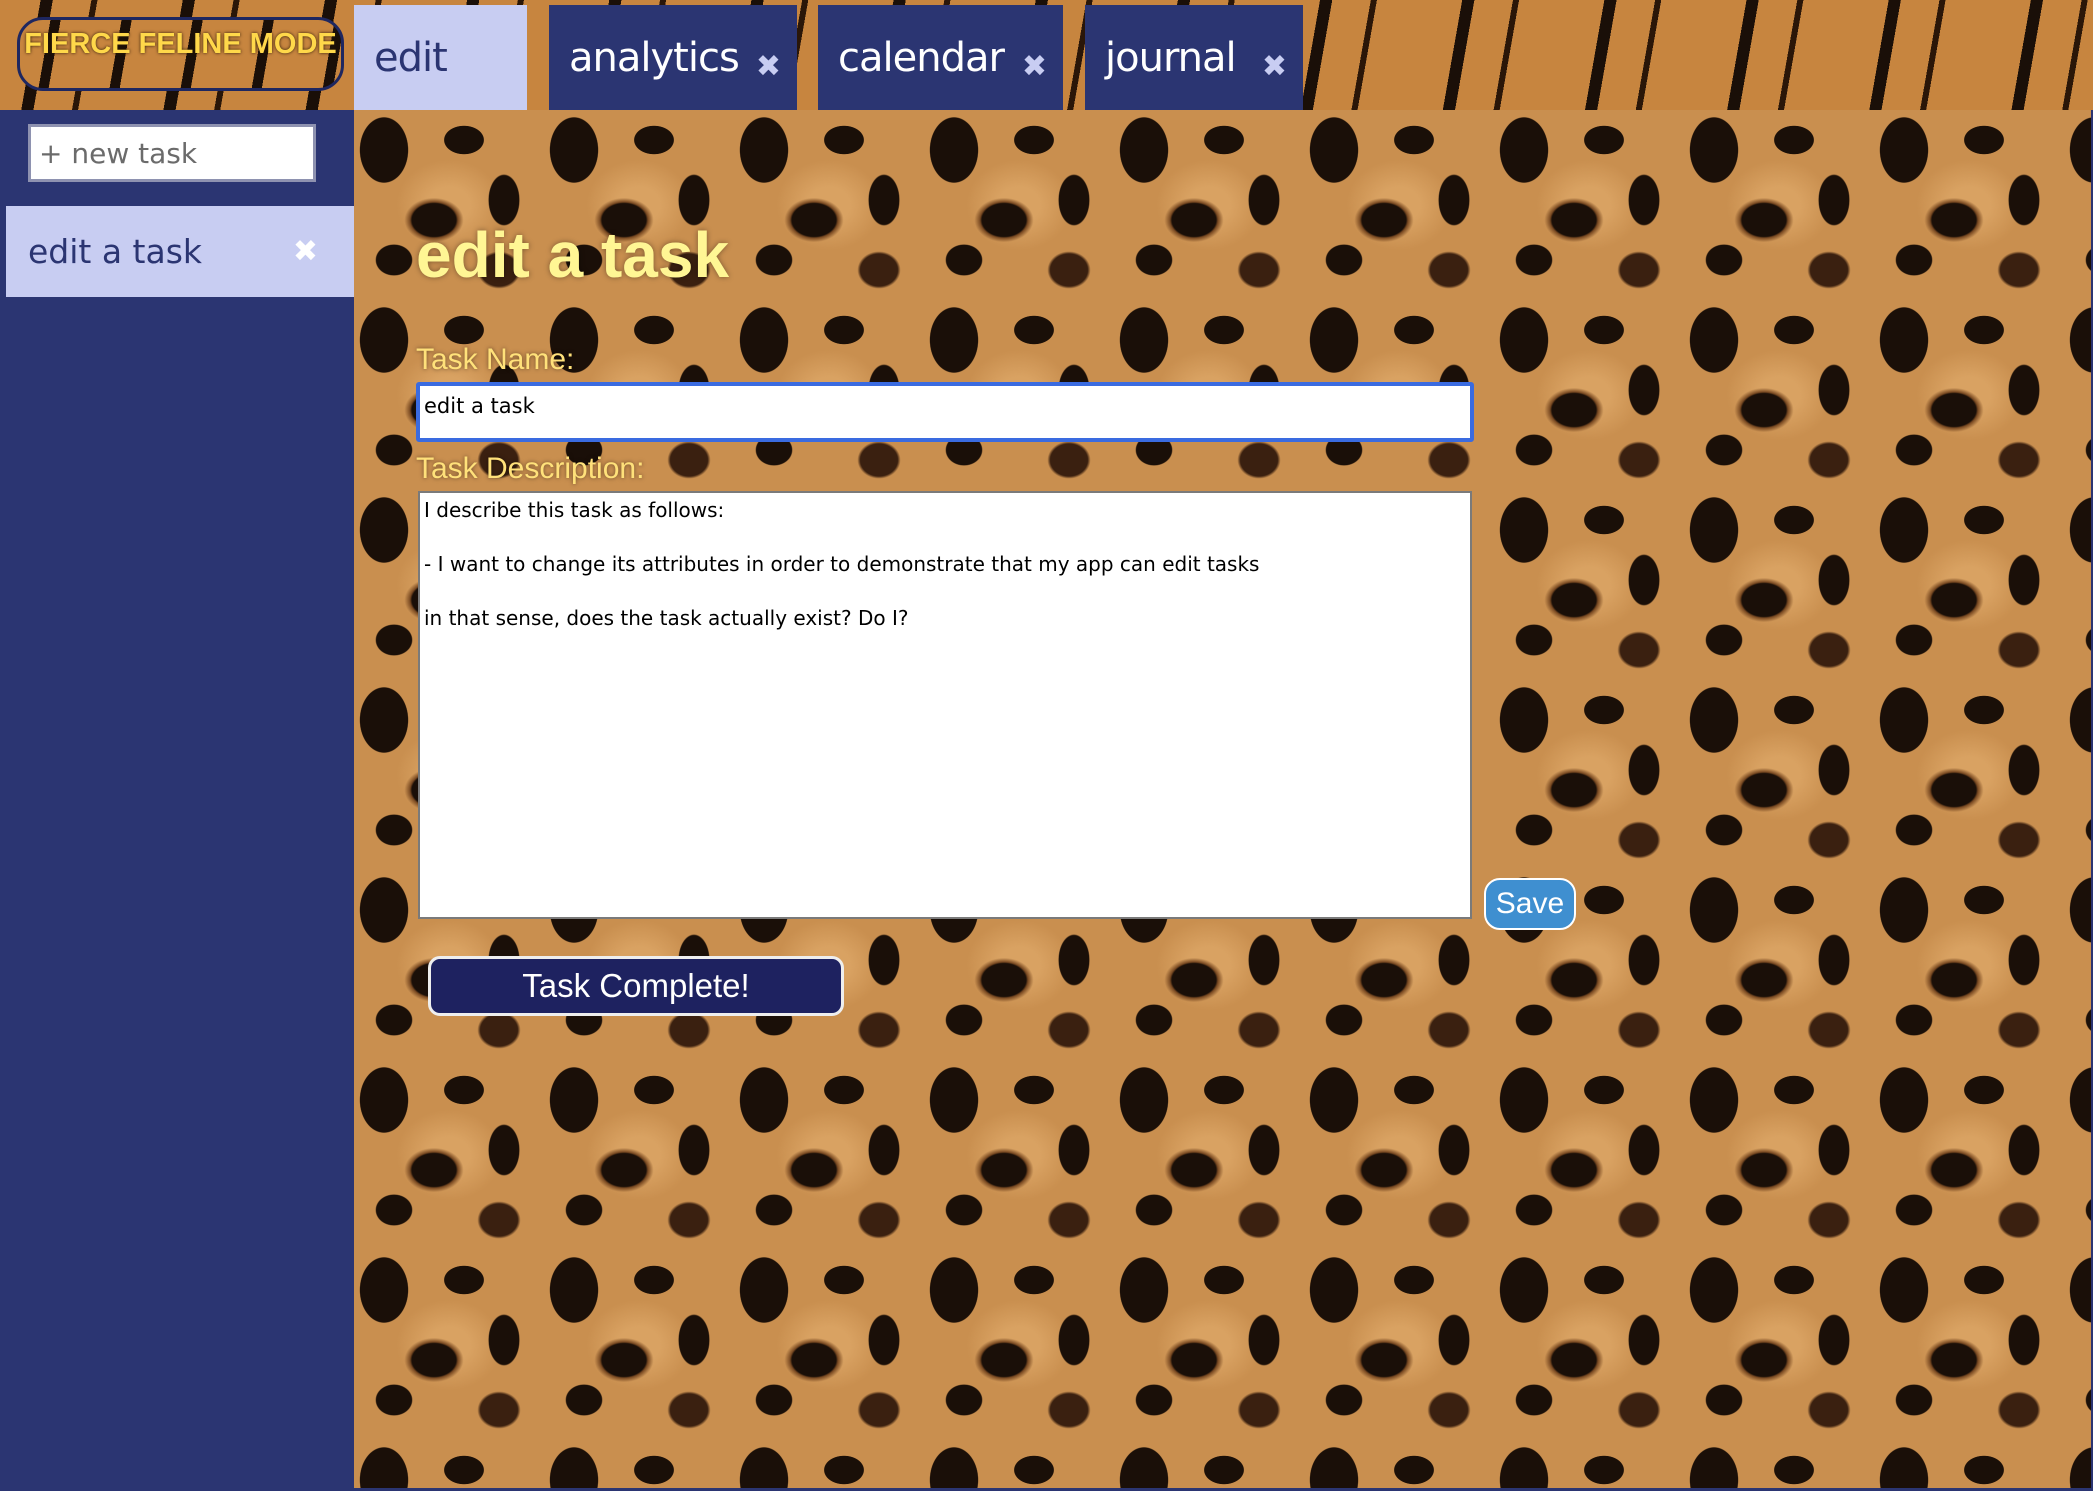 This screenshot has width=2093, height=1491. Describe the element at coordinates (945, 412) in the screenshot. I see `task-name-field` at that location.